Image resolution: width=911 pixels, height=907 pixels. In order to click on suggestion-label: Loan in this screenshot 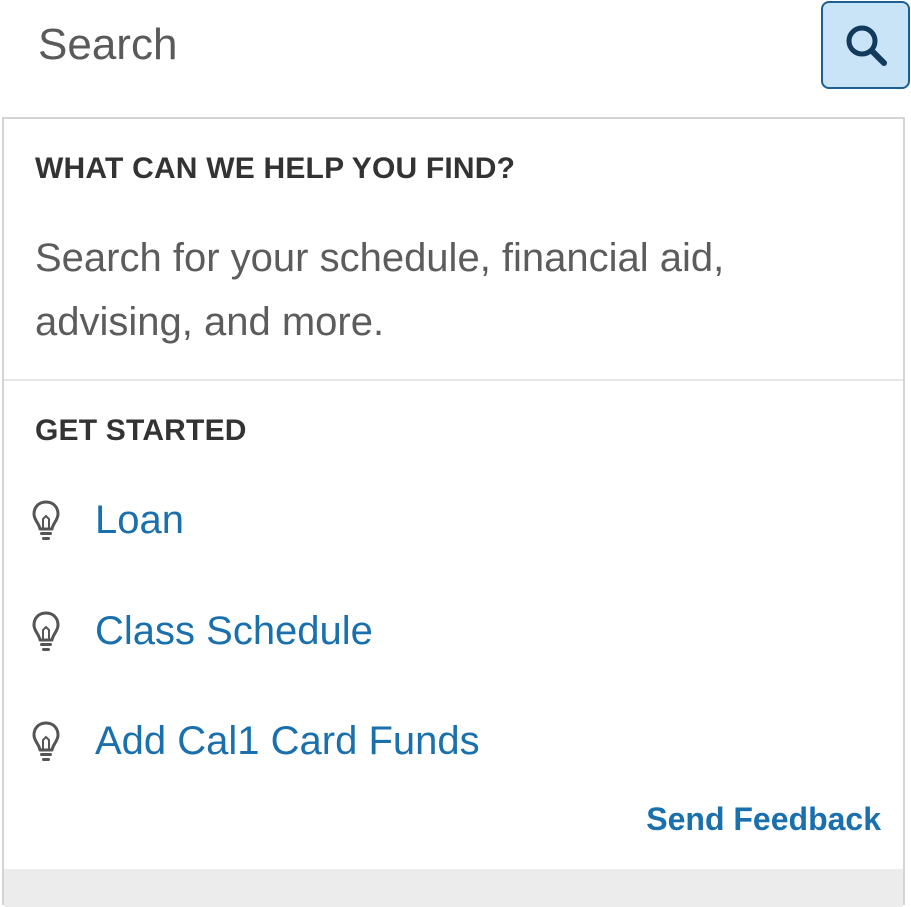, I will do `click(139, 519)`.